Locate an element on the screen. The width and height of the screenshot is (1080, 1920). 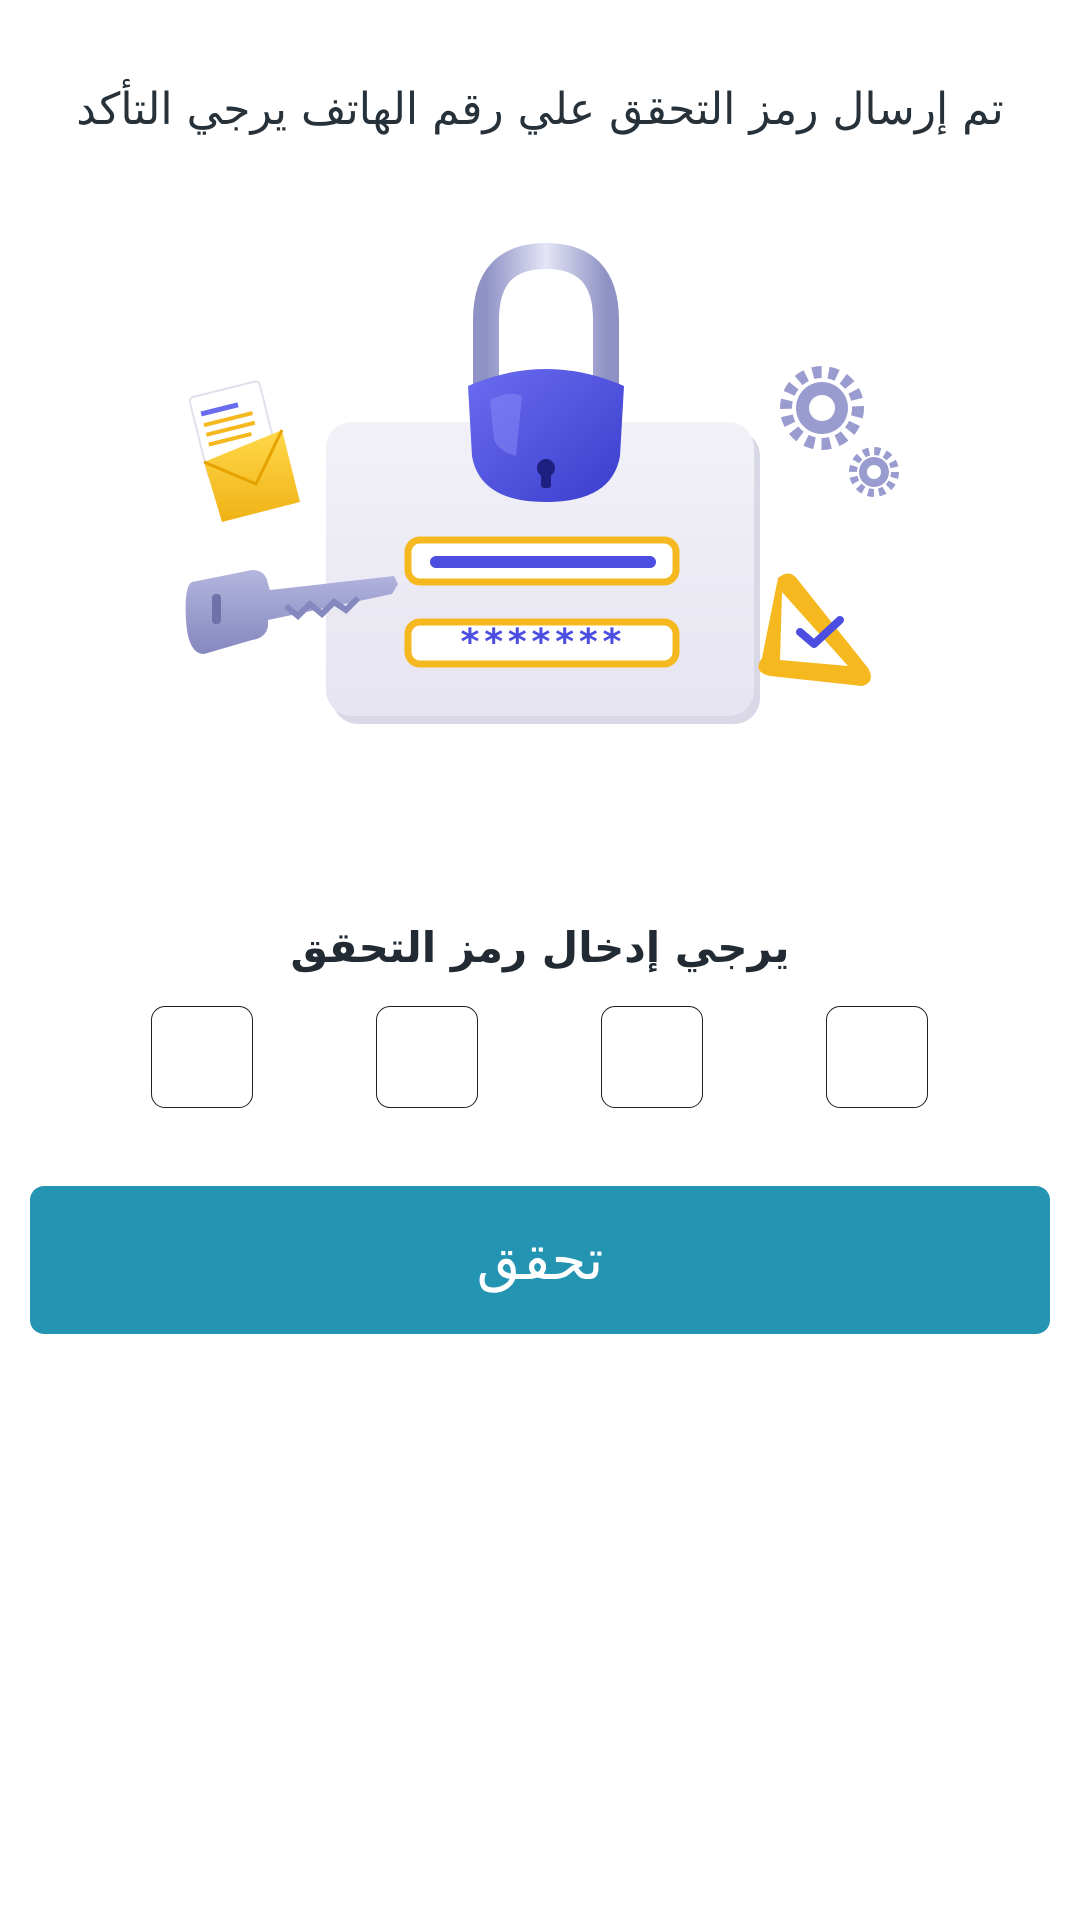
enter-code-prompt: يرجي إدخال رمز التحقق is located at coordinates (540, 947).